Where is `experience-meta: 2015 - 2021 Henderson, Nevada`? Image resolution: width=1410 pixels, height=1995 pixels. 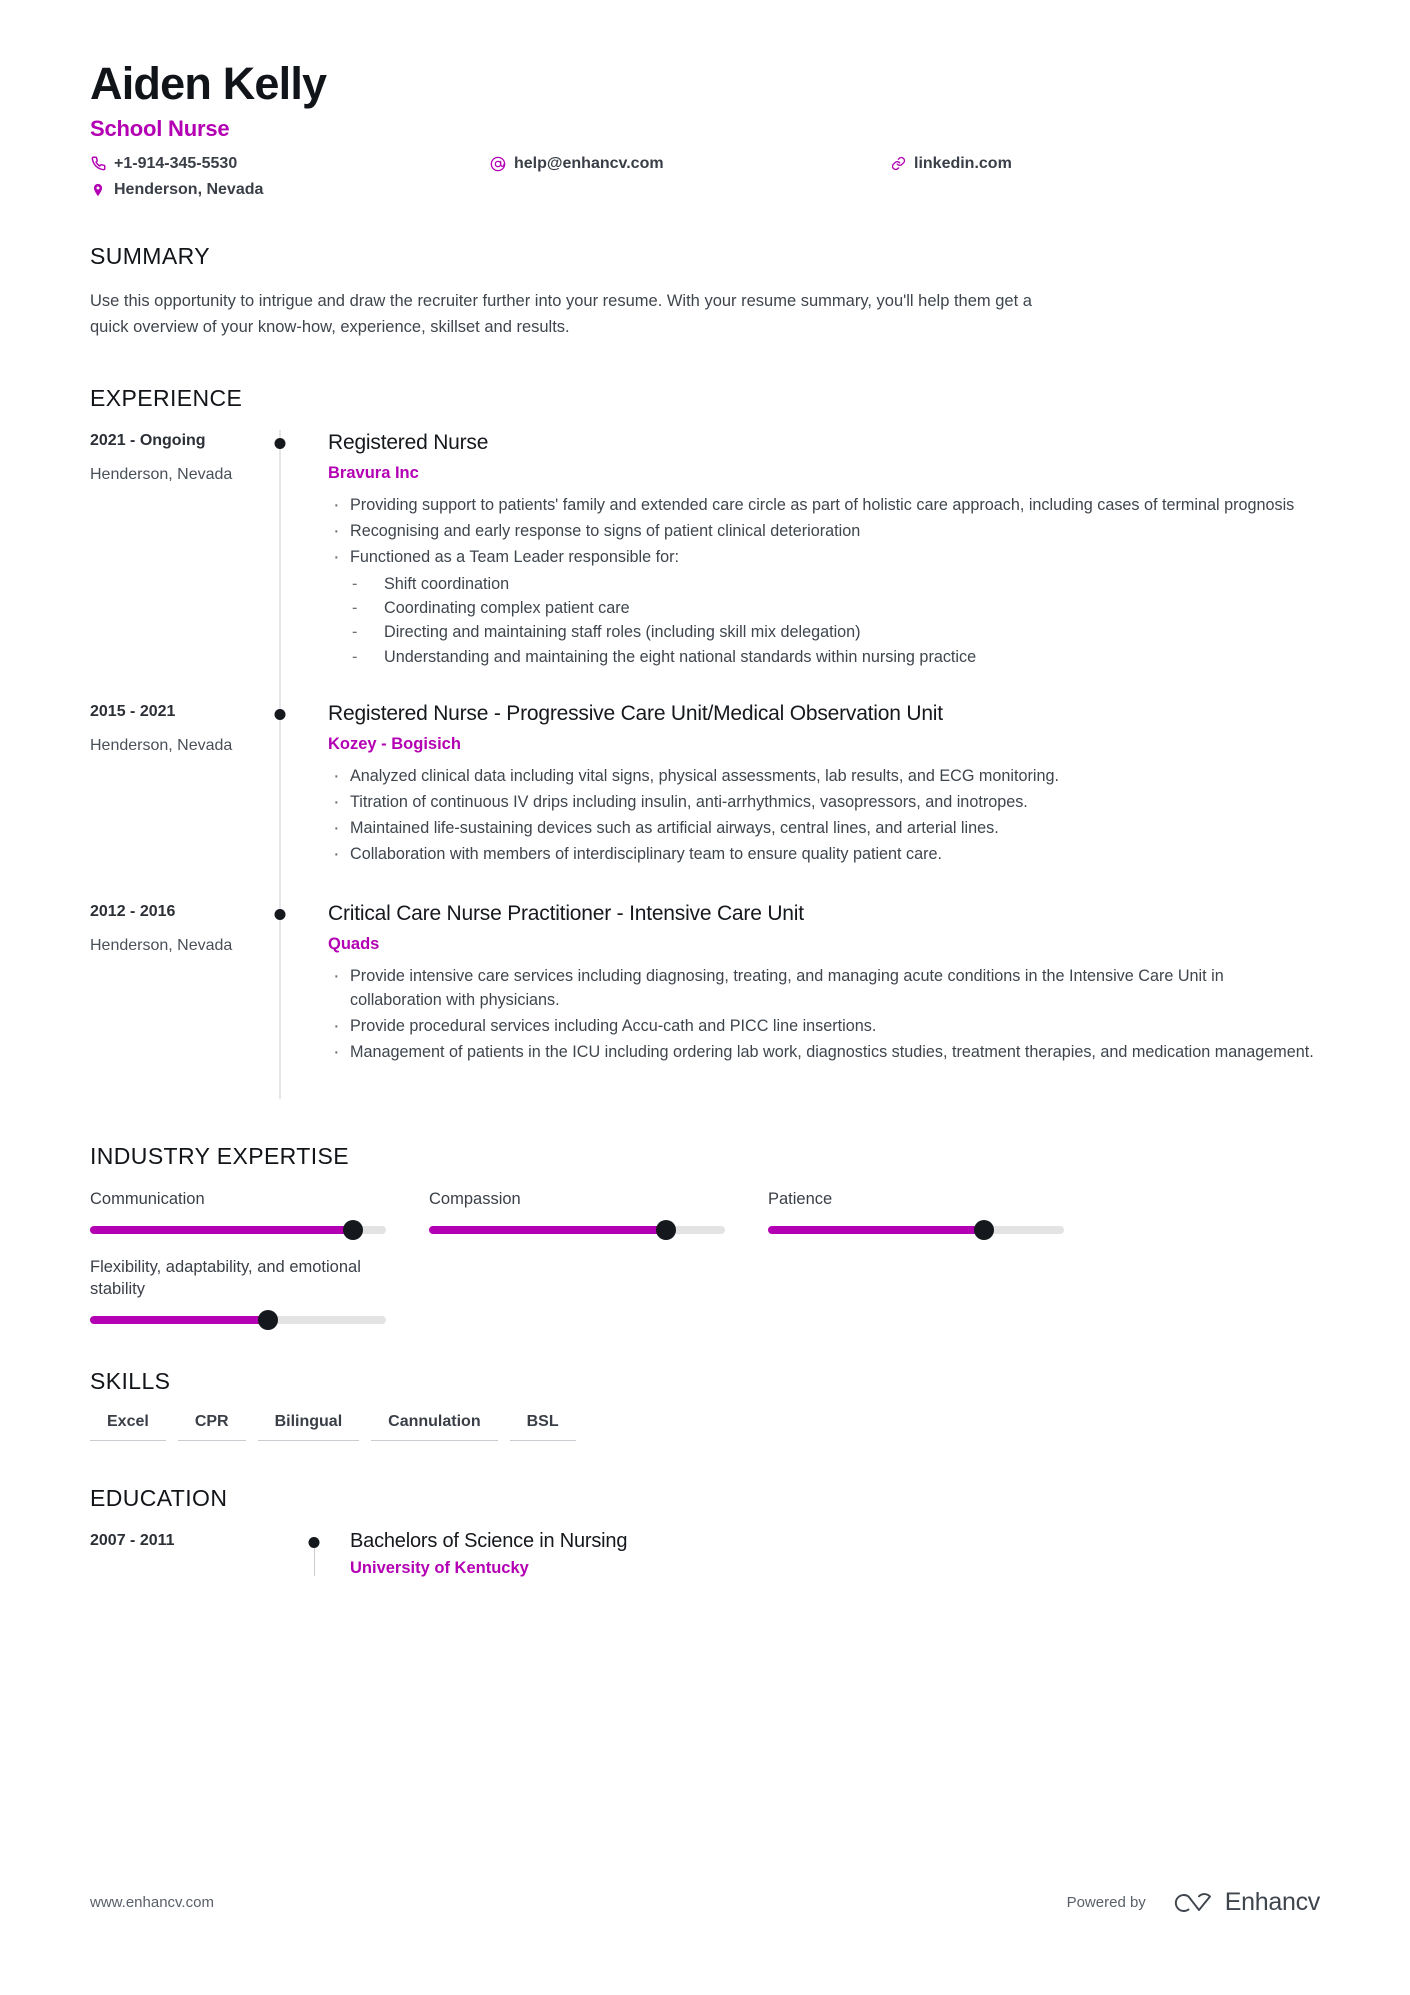
experience-meta: 2015 - 2021 Henderson, Nevada is located at coordinates (176, 801).